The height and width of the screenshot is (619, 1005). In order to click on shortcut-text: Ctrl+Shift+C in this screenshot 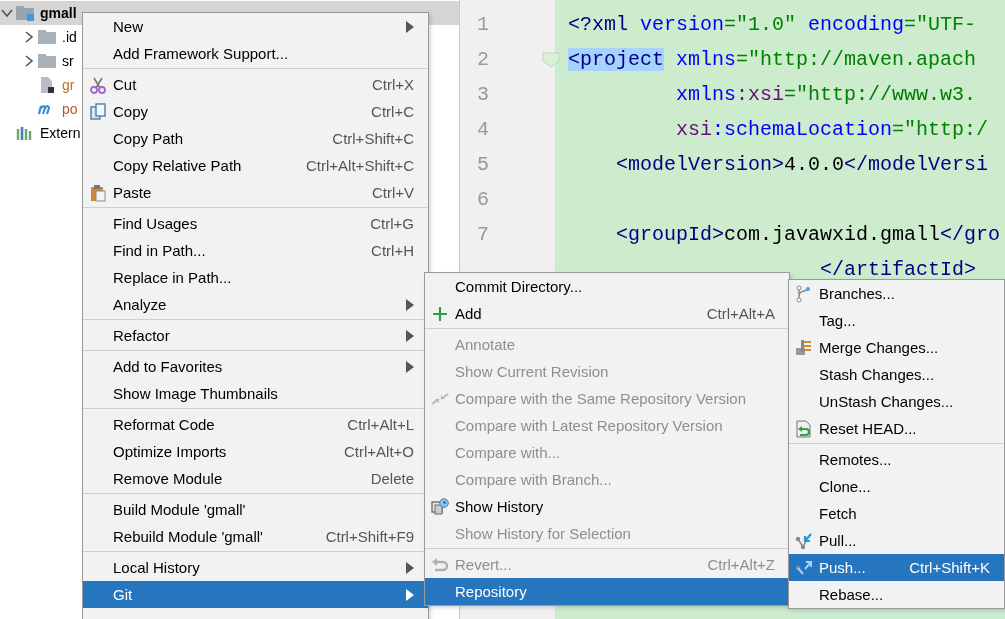, I will do `click(373, 138)`.